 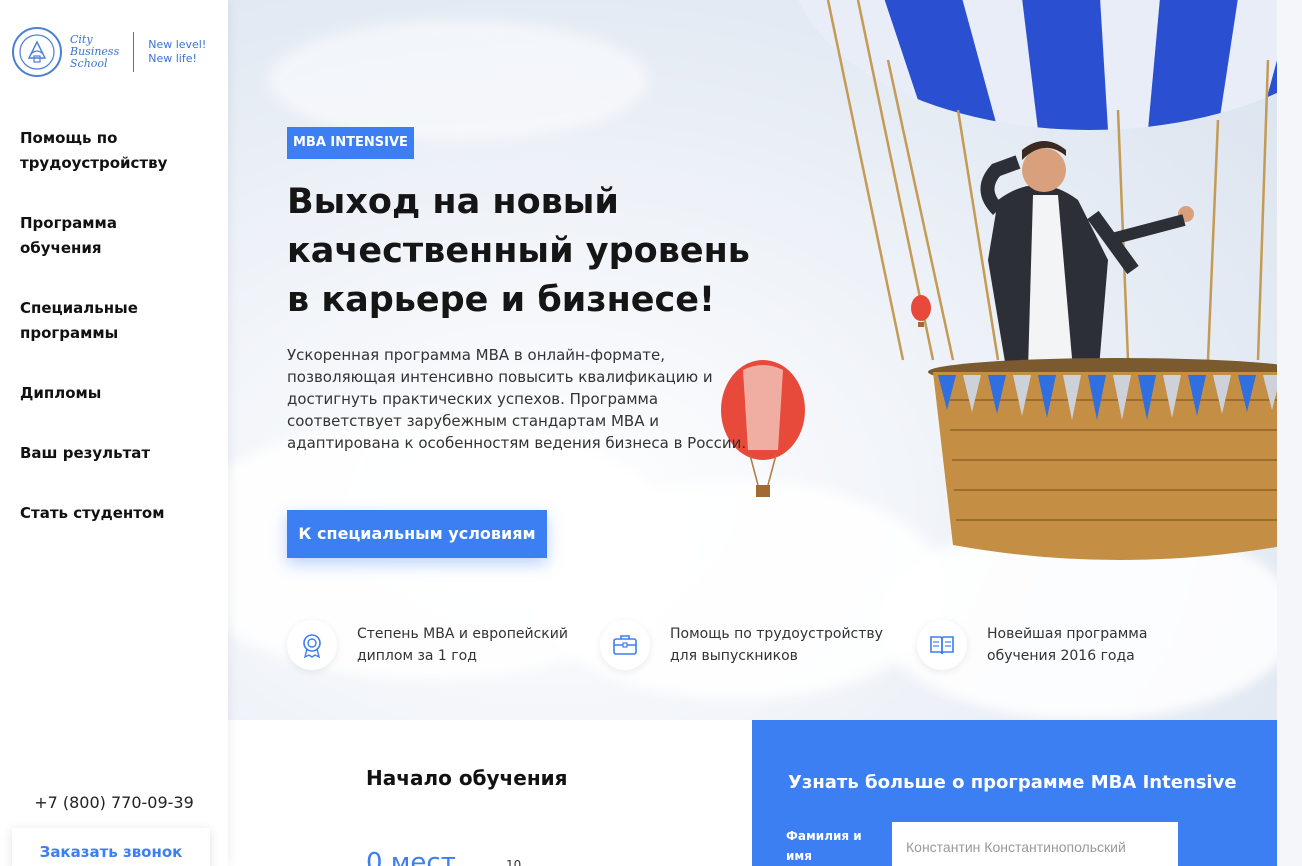 What do you see at coordinates (625, 645) in the screenshot?
I see `briefcase-icon` at bounding box center [625, 645].